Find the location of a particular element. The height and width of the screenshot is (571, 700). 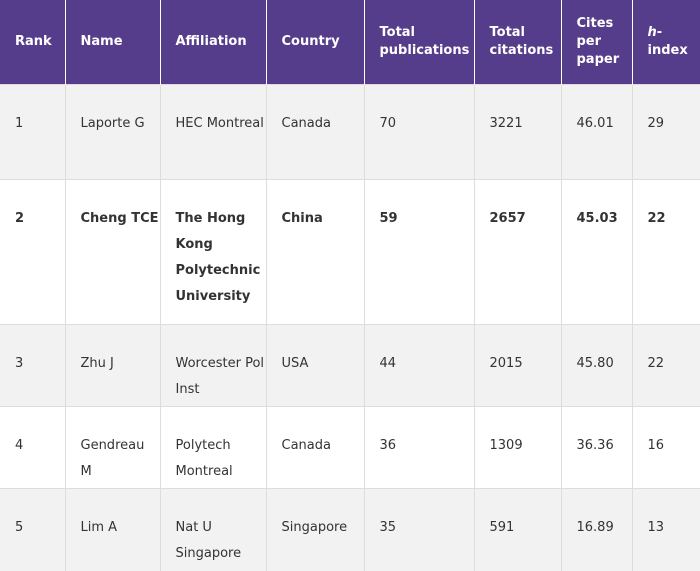

header-rank: Rank is located at coordinates (32, 42).